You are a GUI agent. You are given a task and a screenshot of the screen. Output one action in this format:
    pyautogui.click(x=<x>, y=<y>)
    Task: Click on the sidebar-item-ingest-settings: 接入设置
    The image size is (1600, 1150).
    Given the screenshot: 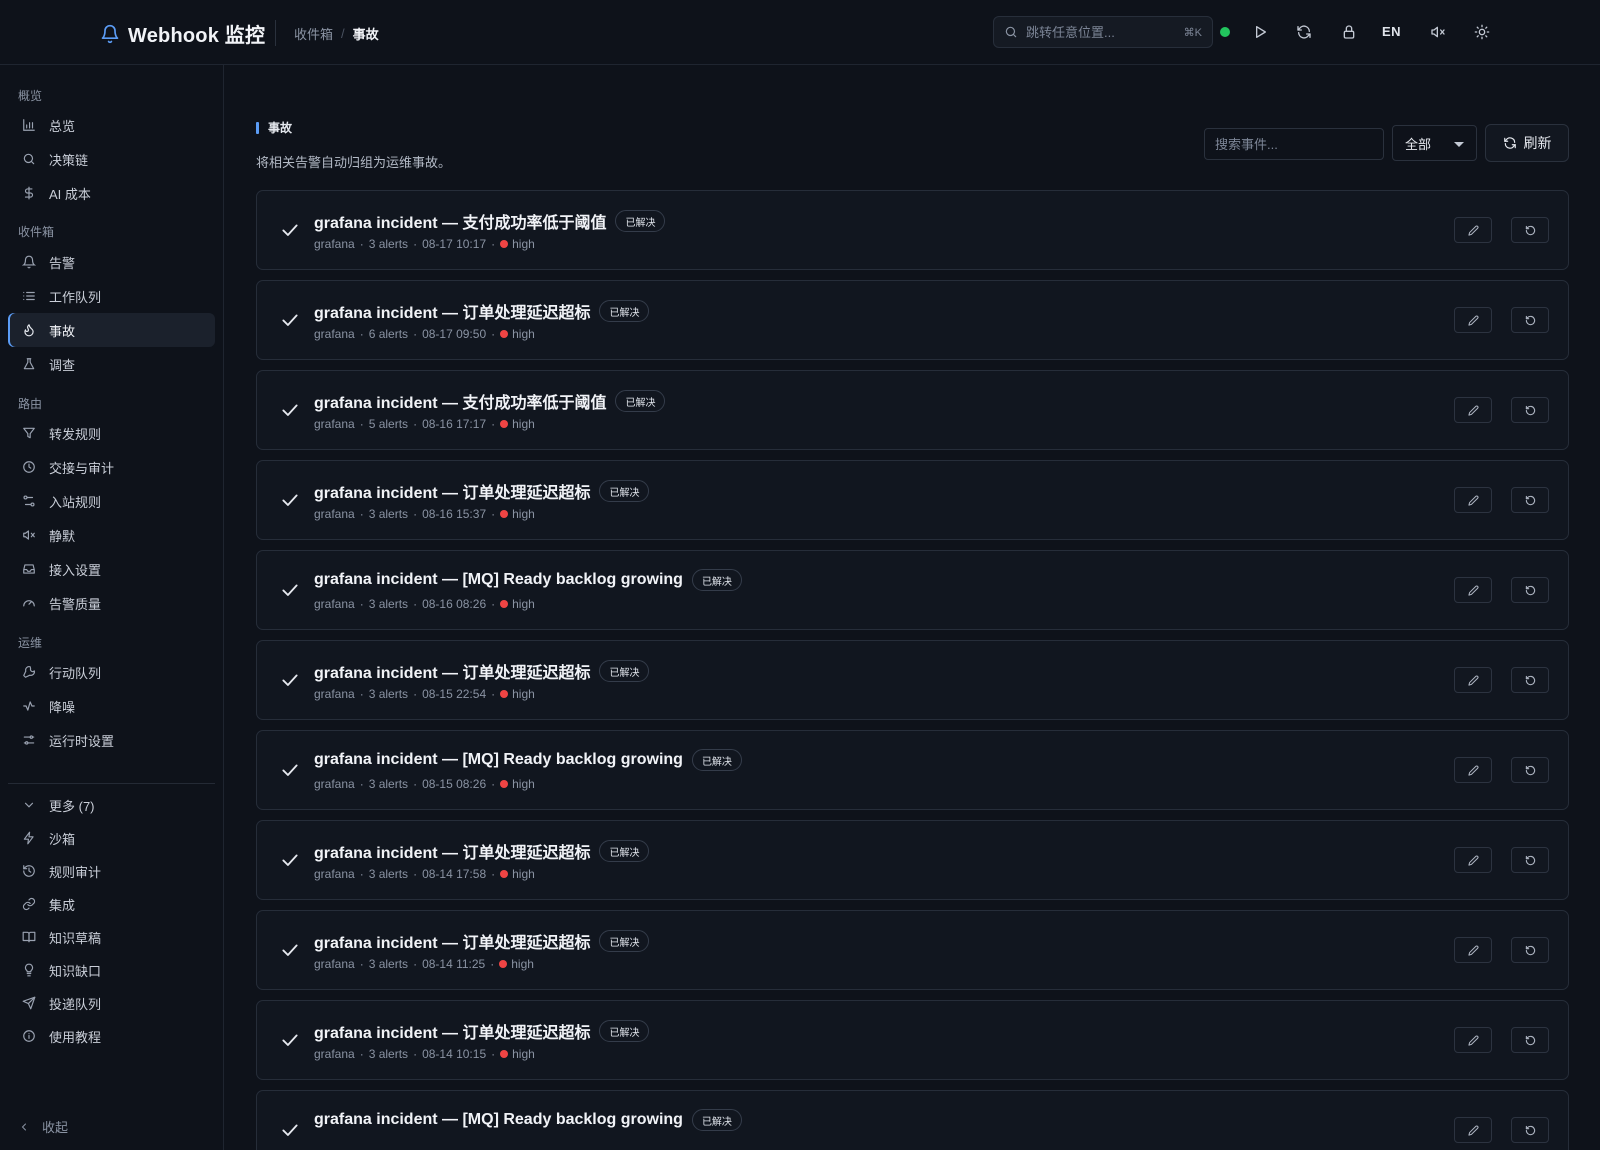 What is the action you would take?
    pyautogui.click(x=111, y=569)
    